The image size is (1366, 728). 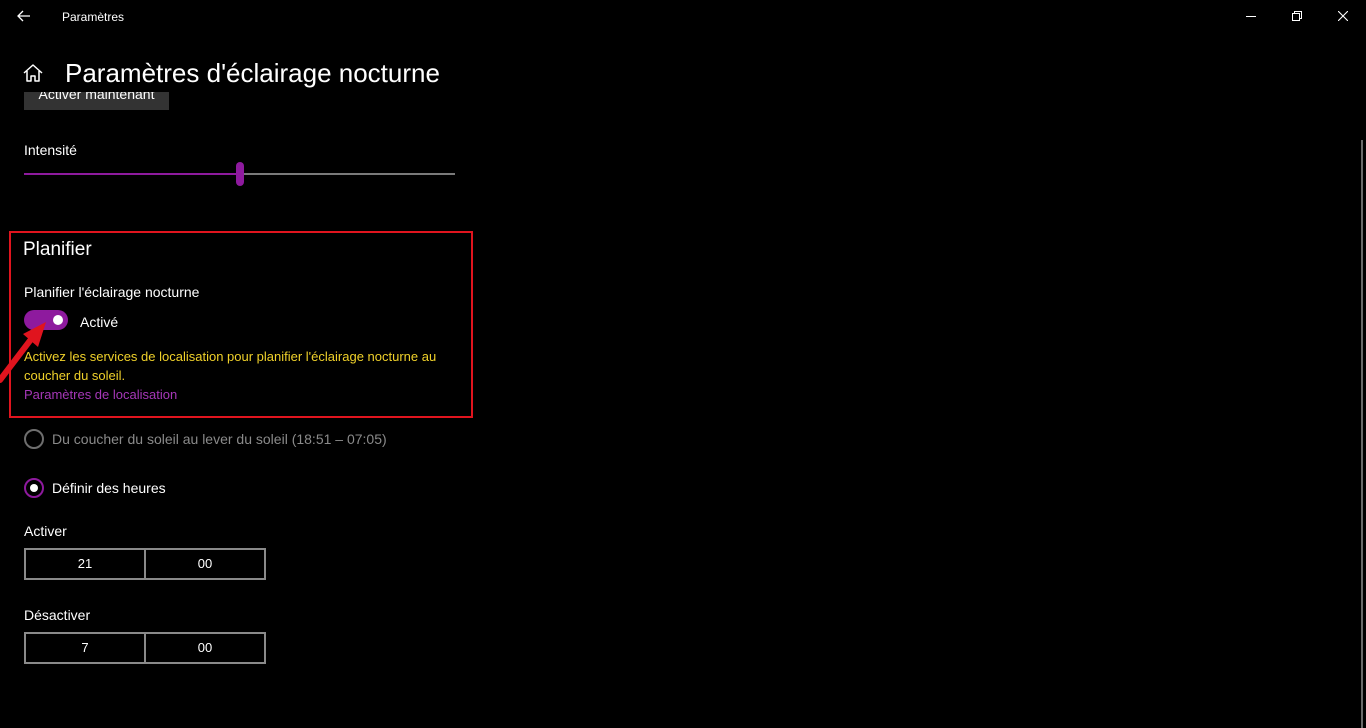 I want to click on title-bar: Paramètres, so click(x=683, y=16).